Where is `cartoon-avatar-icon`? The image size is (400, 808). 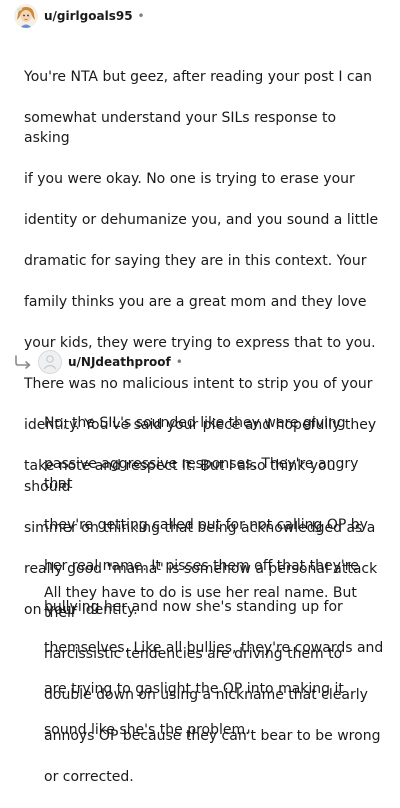 cartoon-avatar-icon is located at coordinates (26, 16).